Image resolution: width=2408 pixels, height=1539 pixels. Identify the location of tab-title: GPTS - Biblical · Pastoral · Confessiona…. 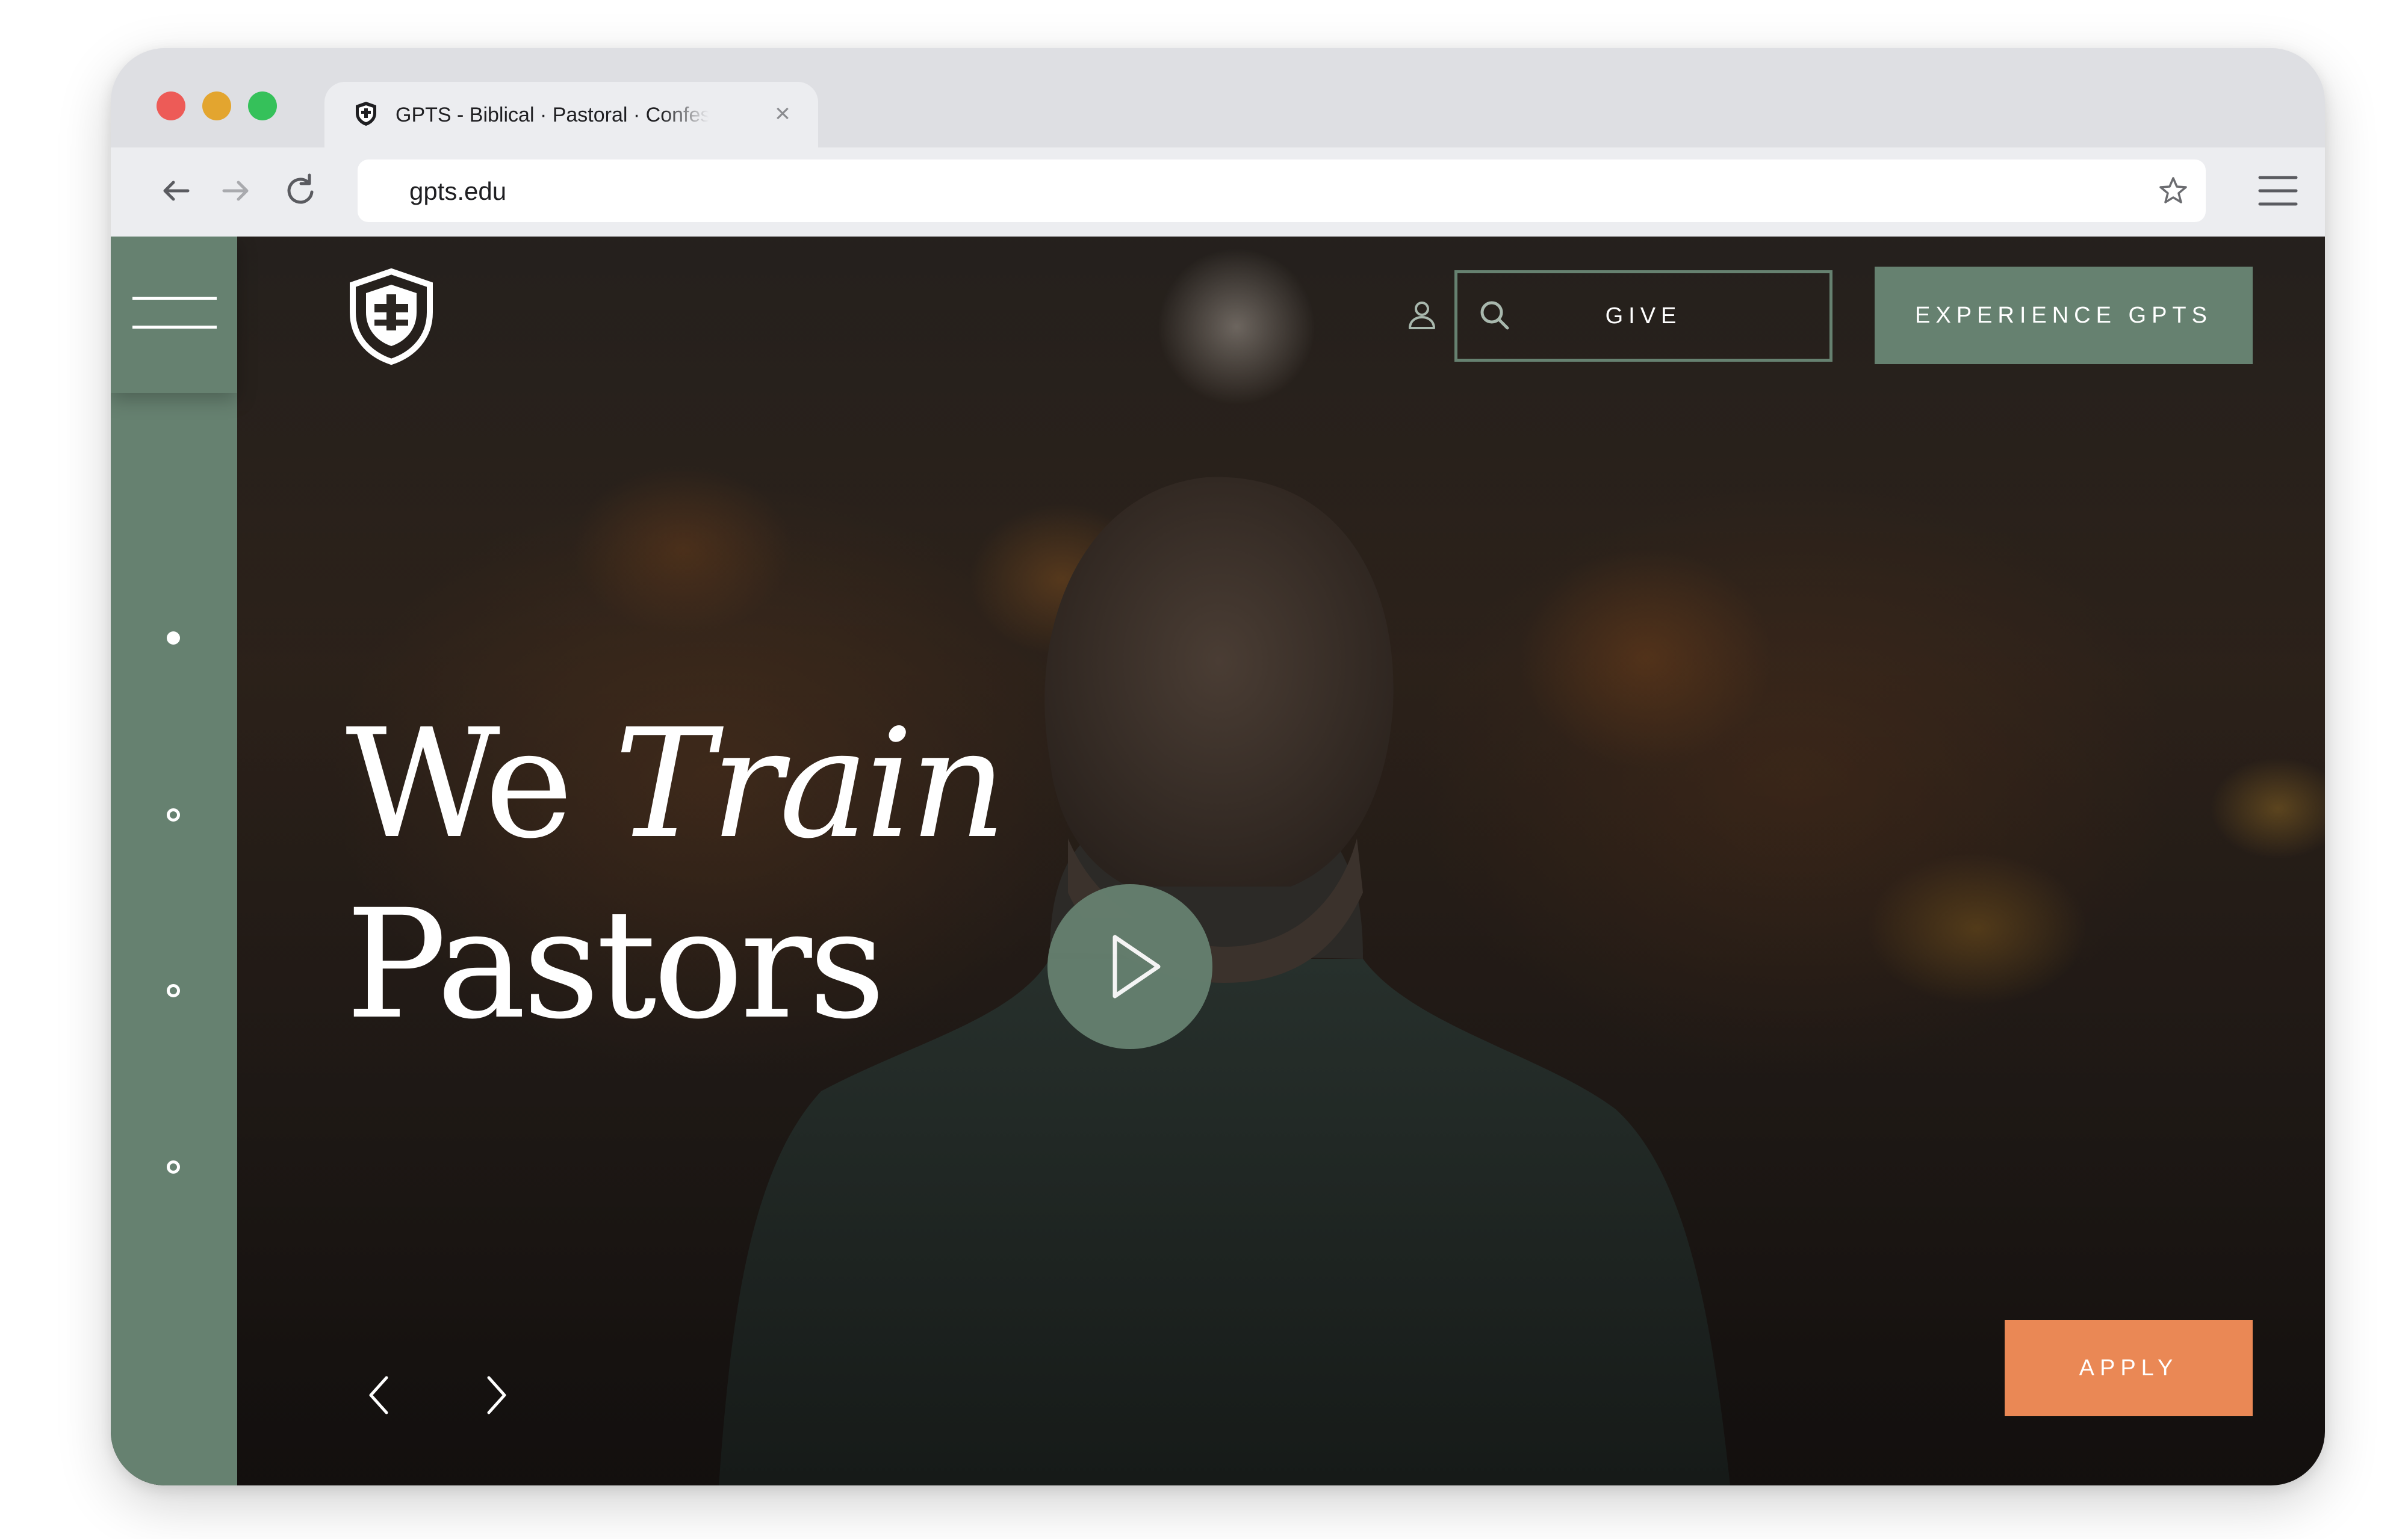
(552, 115).